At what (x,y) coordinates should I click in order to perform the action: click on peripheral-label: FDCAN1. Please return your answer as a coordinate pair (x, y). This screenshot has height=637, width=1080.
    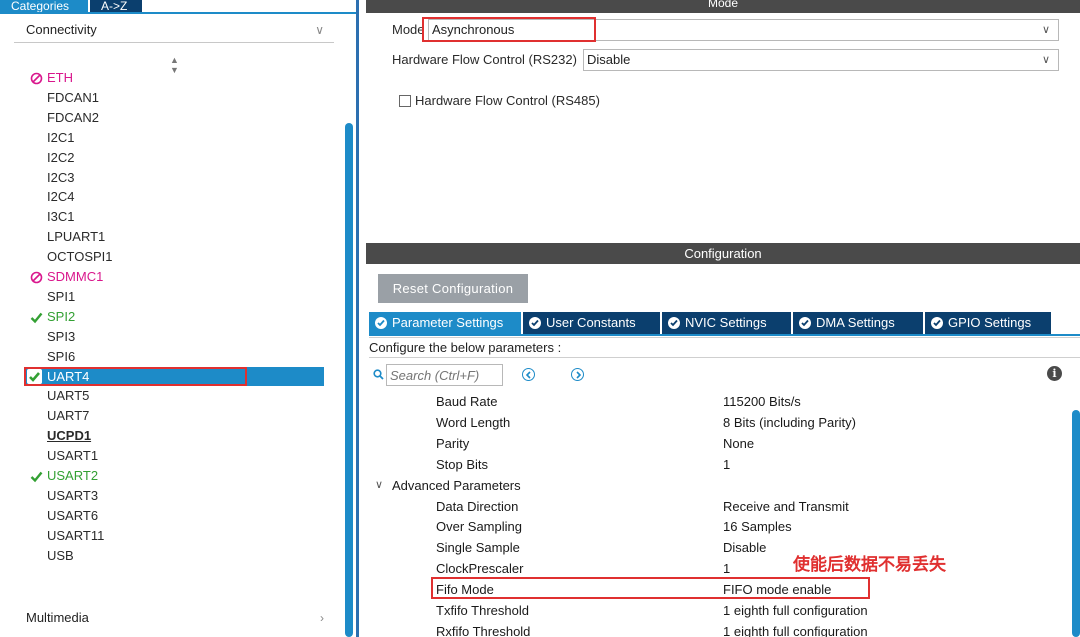
    Looking at the image, I should click on (73, 97).